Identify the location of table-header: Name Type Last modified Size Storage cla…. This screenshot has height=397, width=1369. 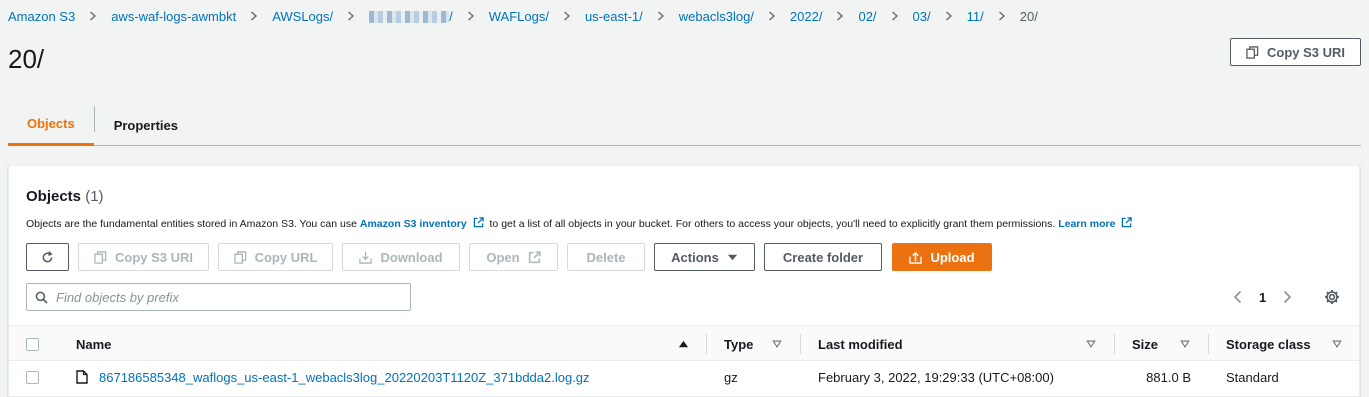
(684, 343).